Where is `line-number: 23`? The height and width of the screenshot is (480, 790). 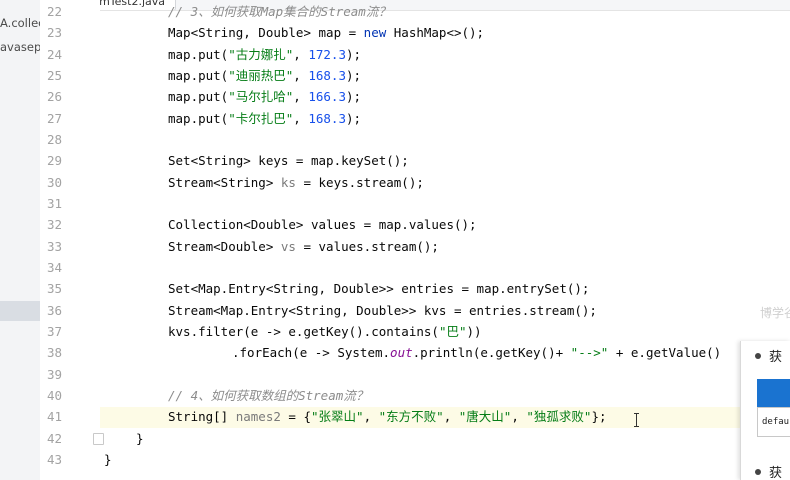
line-number: 23 is located at coordinates (54, 32).